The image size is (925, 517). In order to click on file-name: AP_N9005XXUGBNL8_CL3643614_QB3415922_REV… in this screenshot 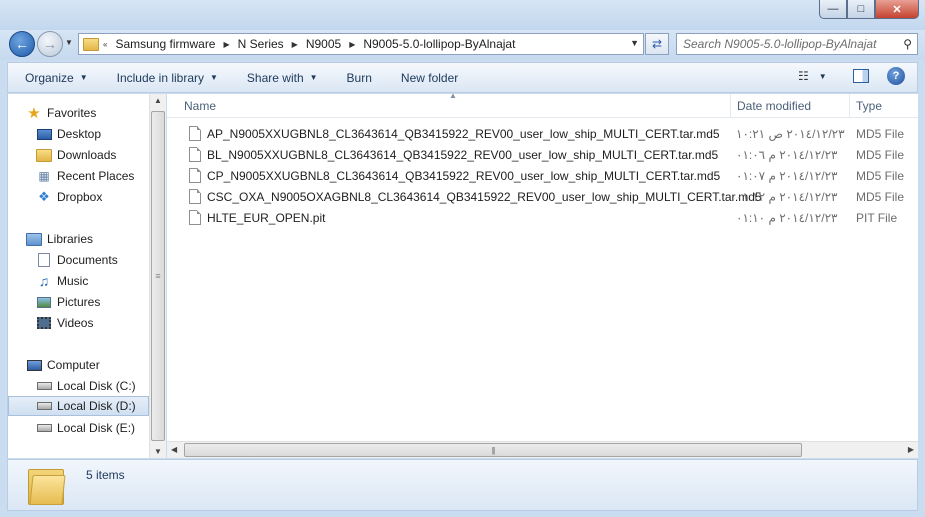, I will do `click(463, 133)`.